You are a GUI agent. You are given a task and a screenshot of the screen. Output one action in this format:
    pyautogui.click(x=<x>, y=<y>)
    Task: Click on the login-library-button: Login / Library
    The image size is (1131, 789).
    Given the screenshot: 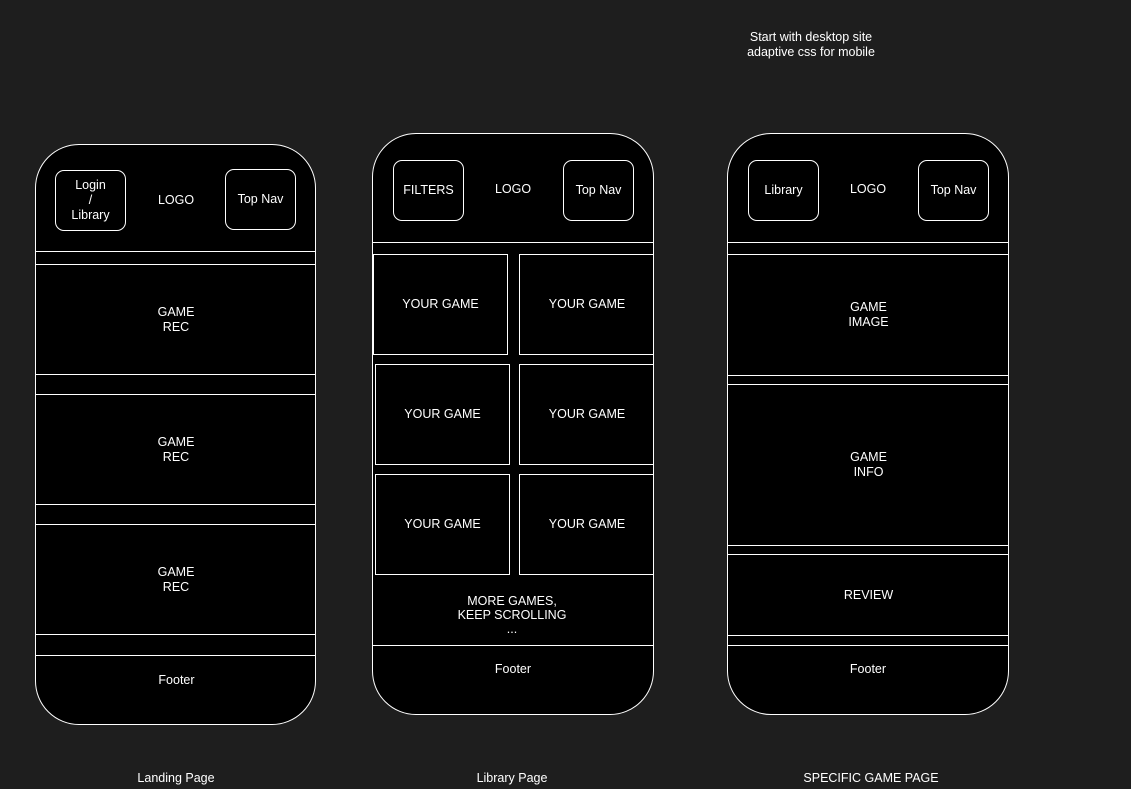 What is the action you would take?
    pyautogui.click(x=90, y=200)
    